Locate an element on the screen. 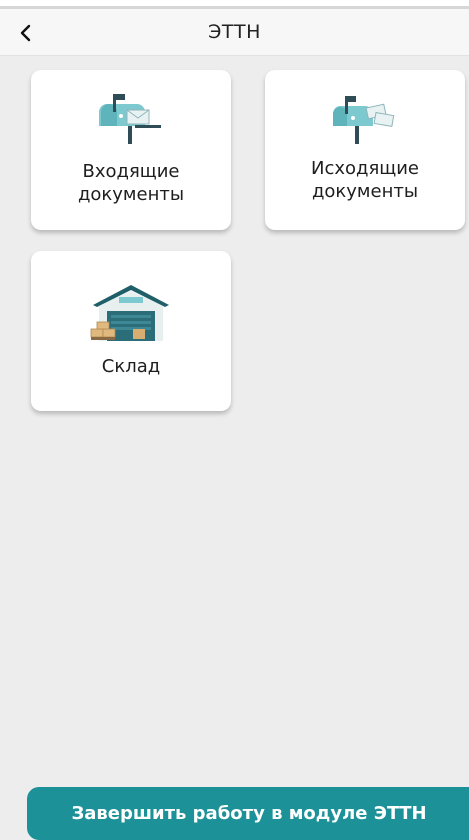 This screenshot has height=840, width=469. finish-module-button: Завершить работу в модуле ЭТТН is located at coordinates (248, 813).